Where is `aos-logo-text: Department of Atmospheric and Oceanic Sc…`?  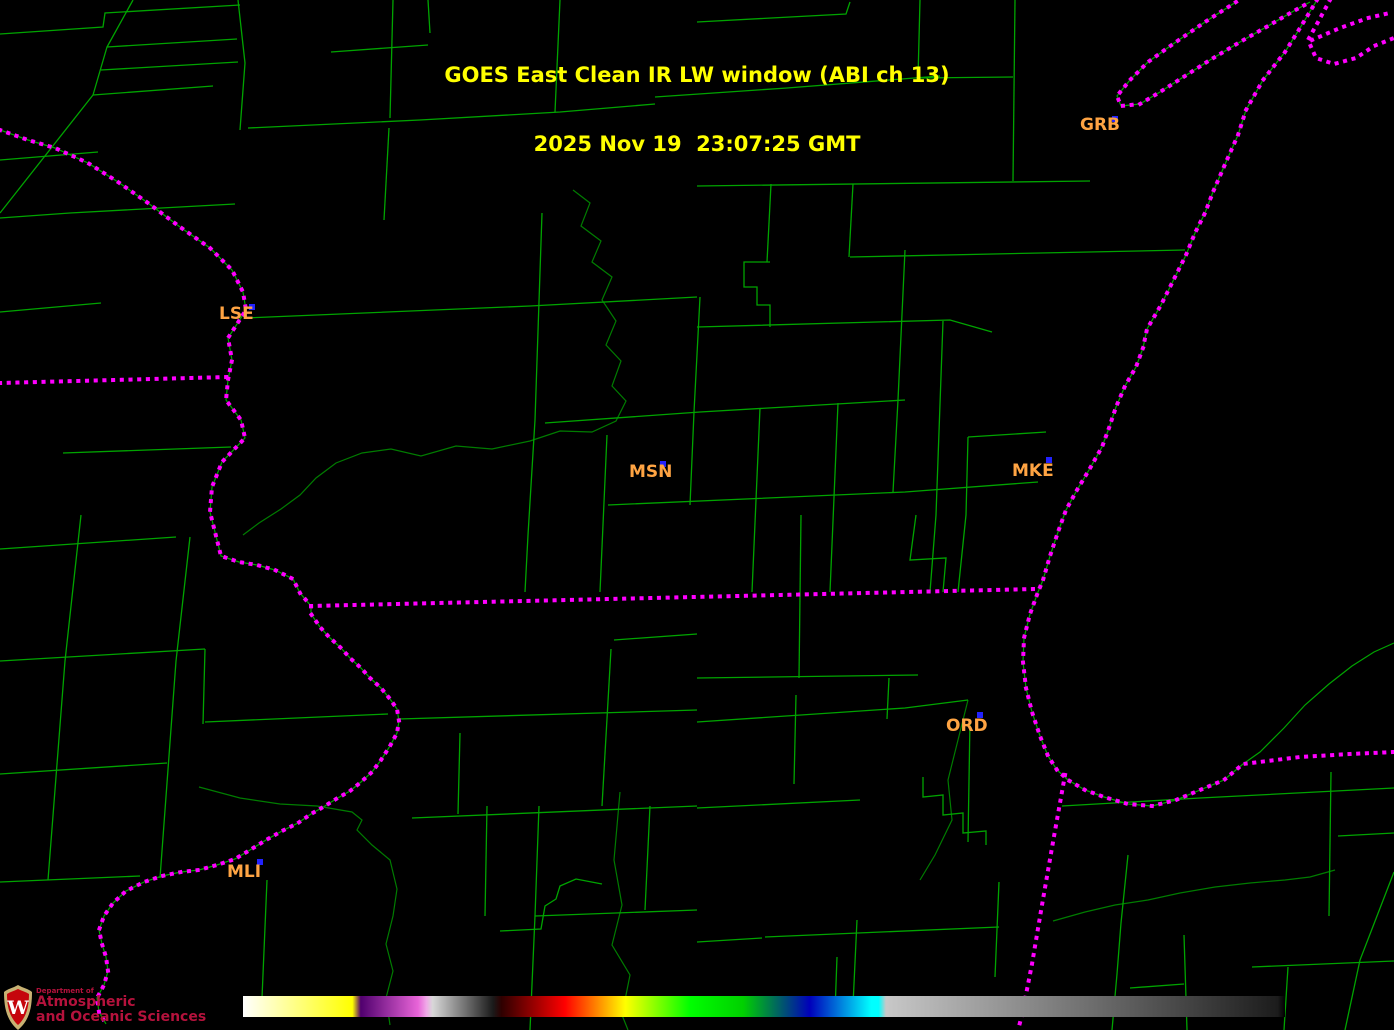 aos-logo-text: Department of Atmospheric and Oceanic Sc… is located at coordinates (121, 1006).